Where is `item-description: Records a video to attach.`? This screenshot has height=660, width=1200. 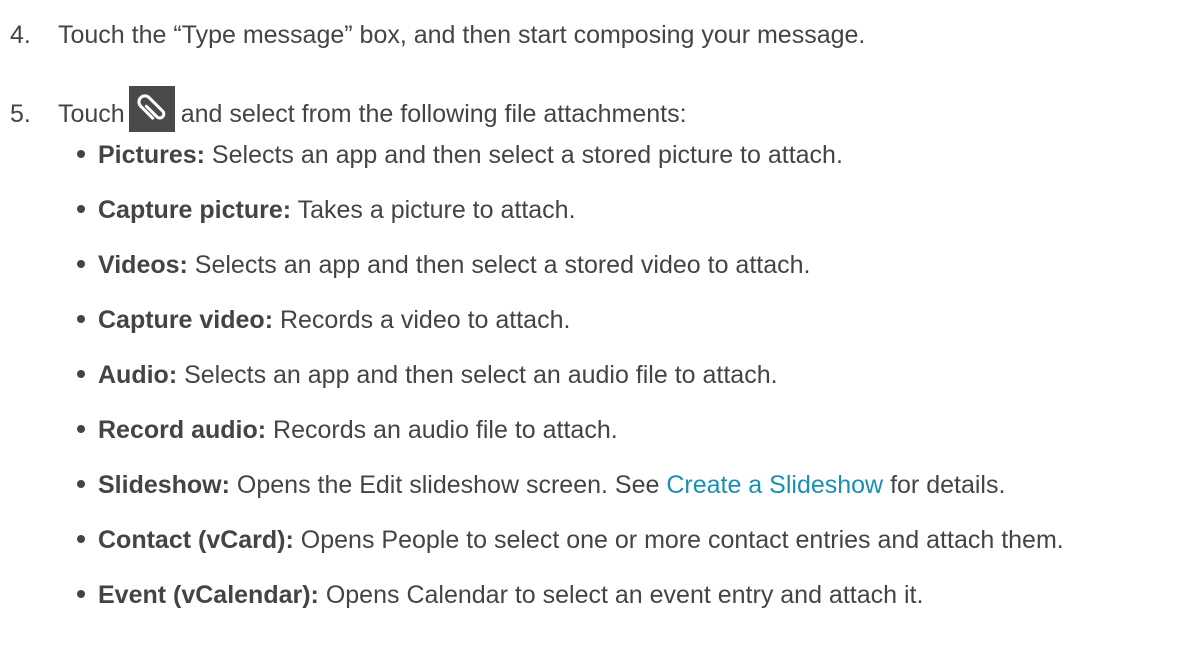
item-description: Records a video to attach. is located at coordinates (422, 320).